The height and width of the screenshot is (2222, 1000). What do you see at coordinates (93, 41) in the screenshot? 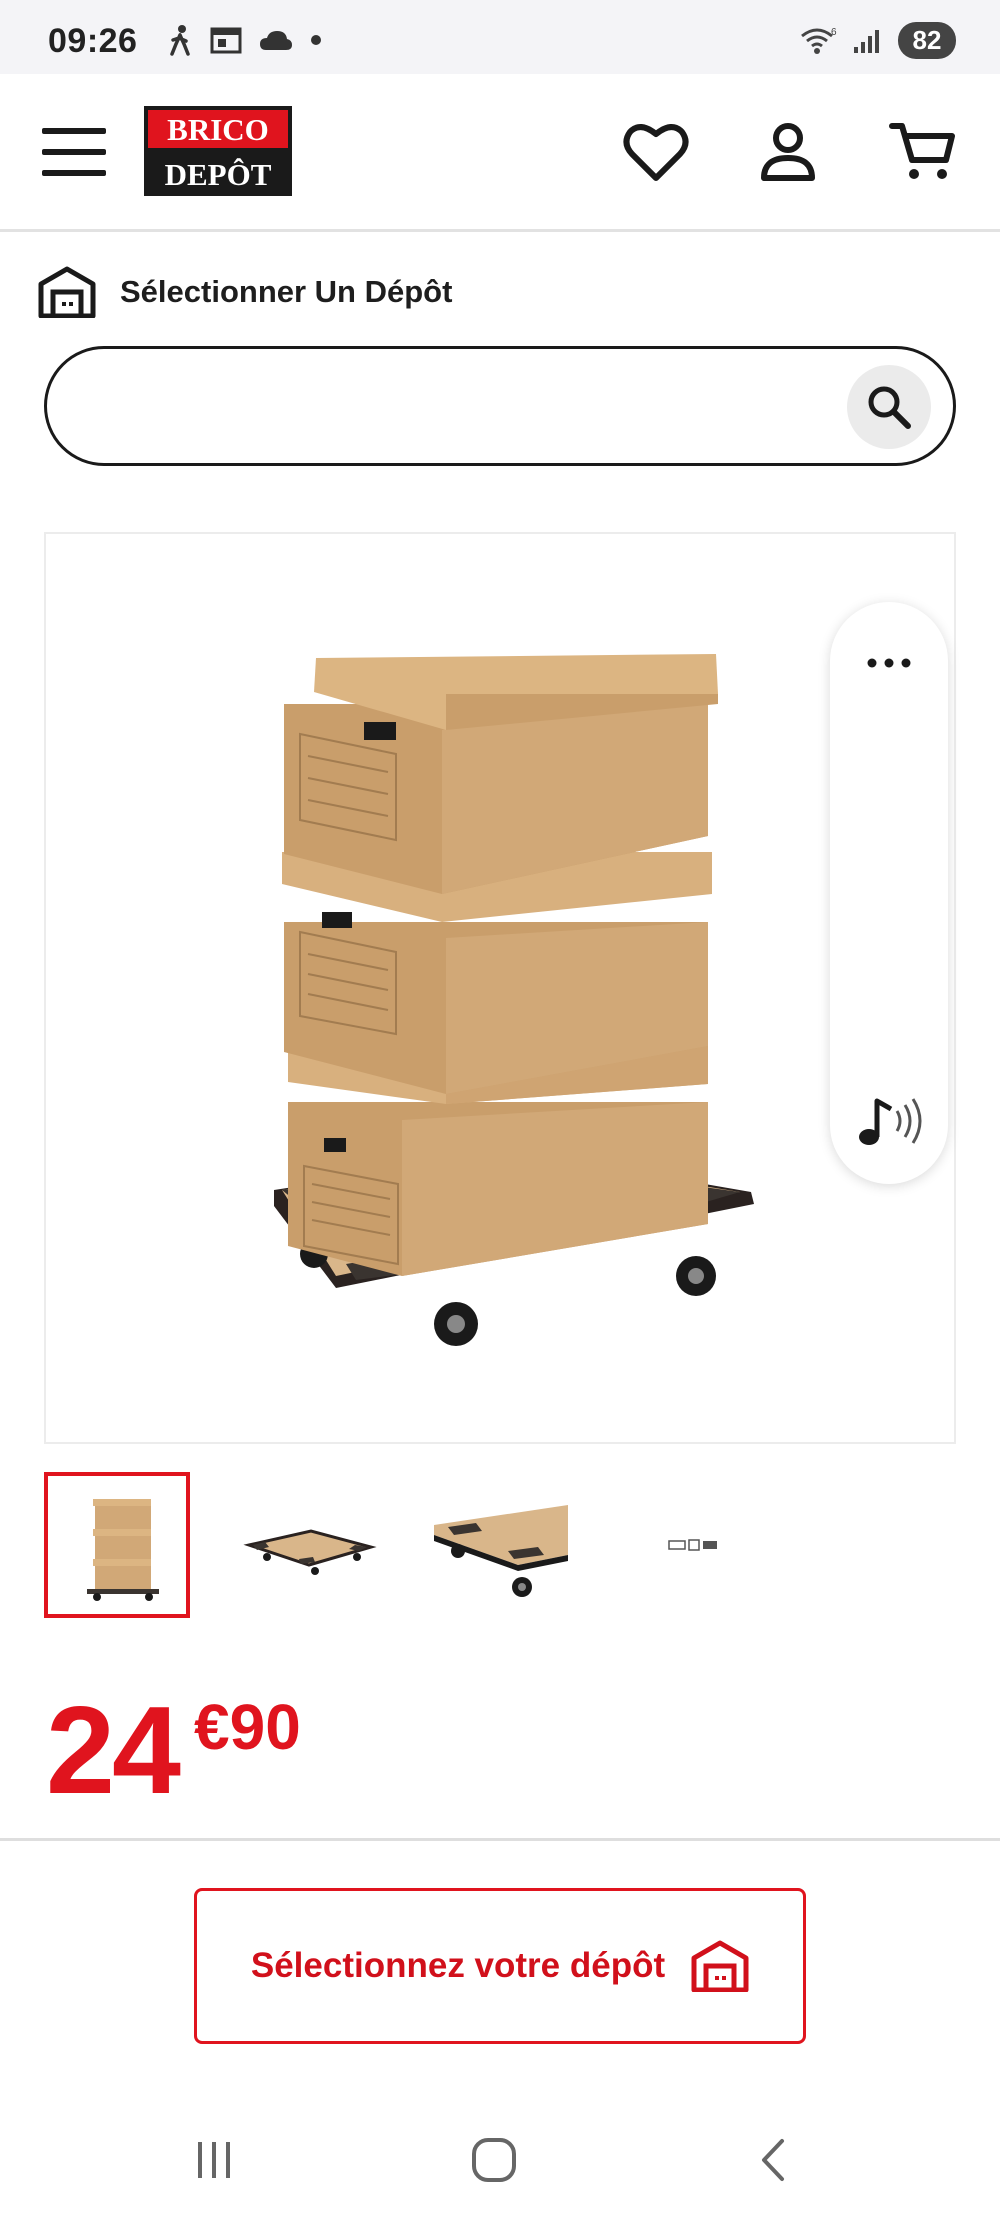
I see `status-time: 09:26` at bounding box center [93, 41].